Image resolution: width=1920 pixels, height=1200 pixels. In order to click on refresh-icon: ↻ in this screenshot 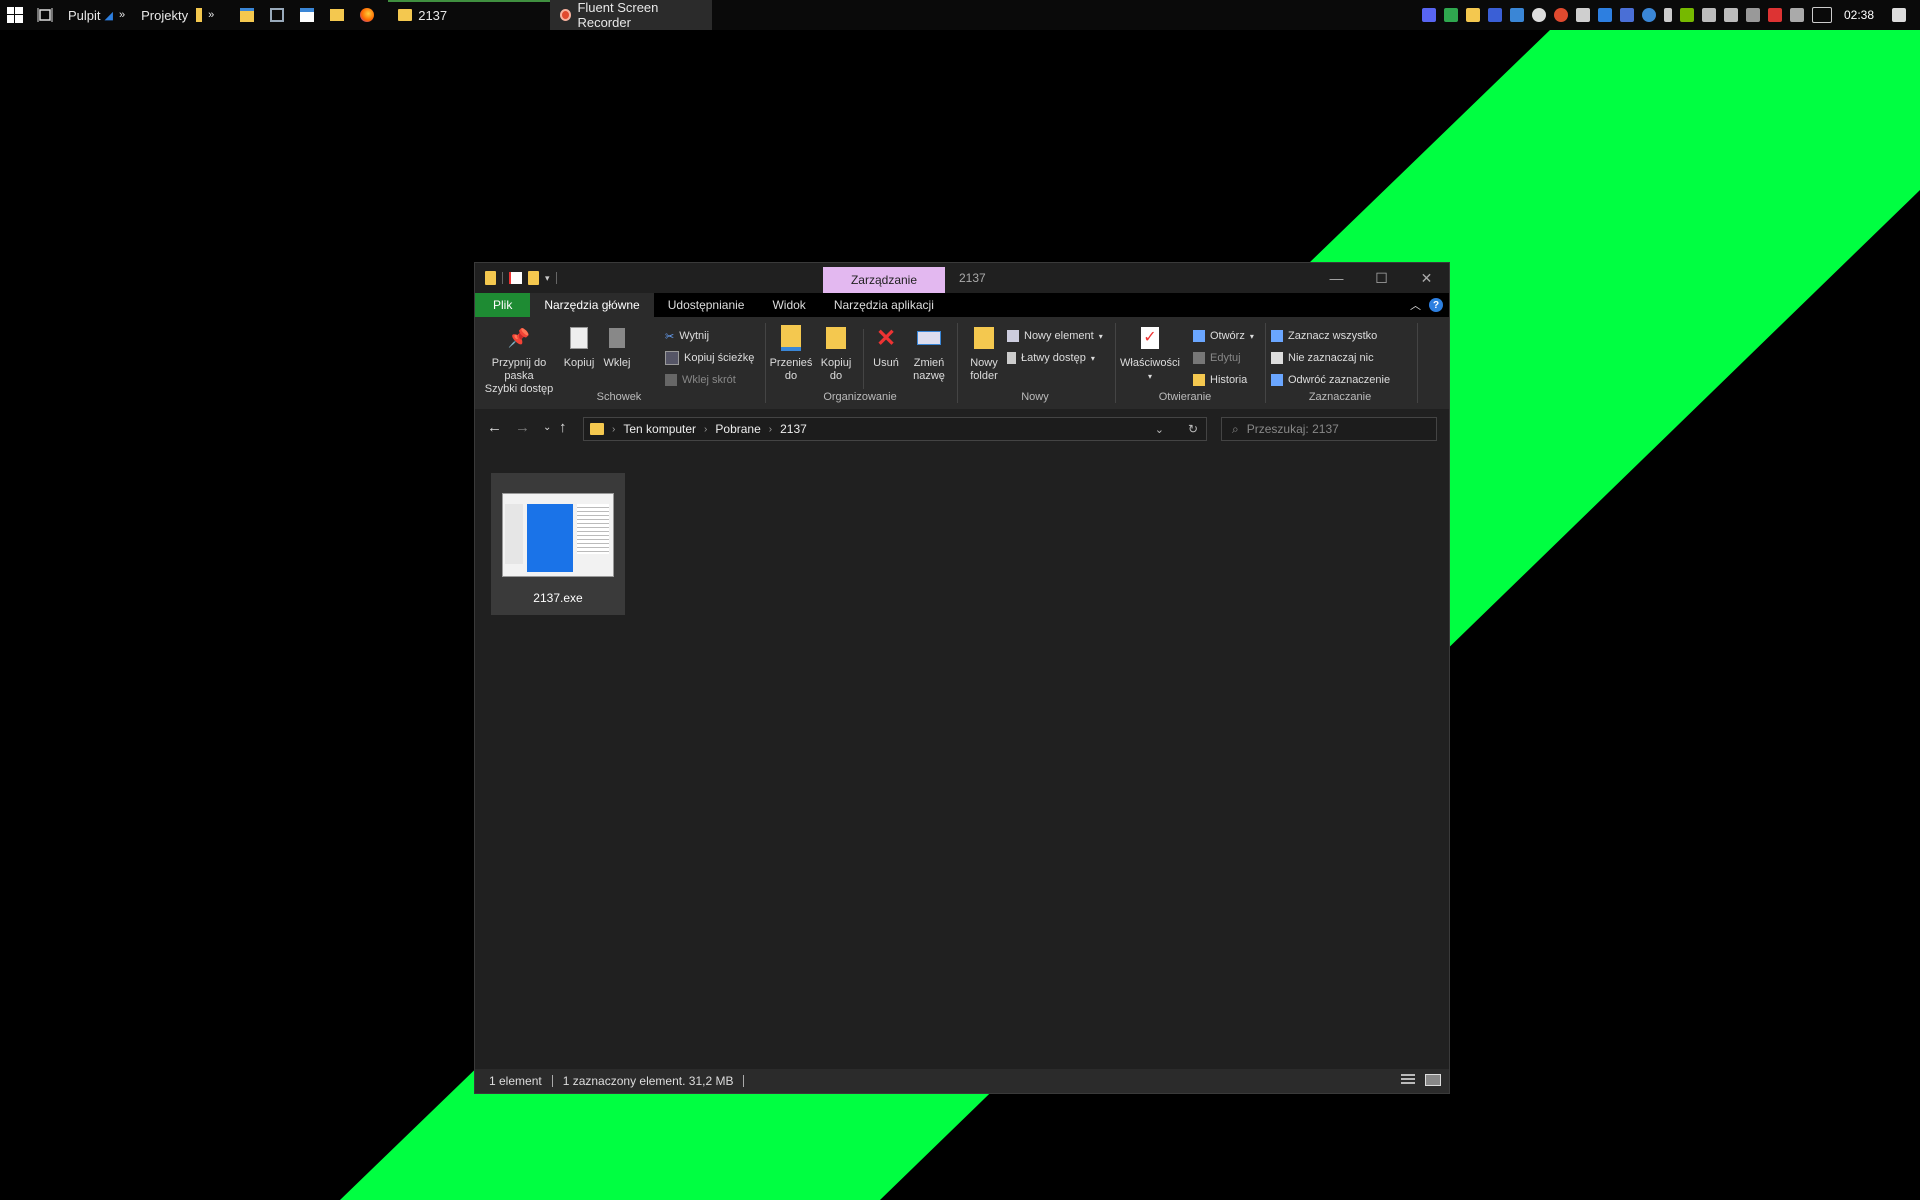, I will do `click(1193, 429)`.